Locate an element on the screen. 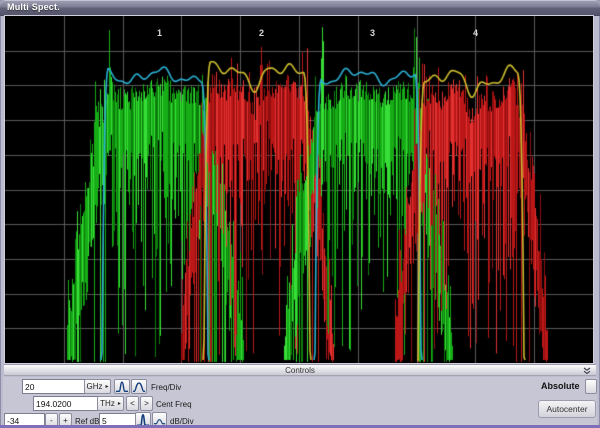 This screenshot has height=428, width=600. autocenter-button: Autocenter is located at coordinates (567, 409).